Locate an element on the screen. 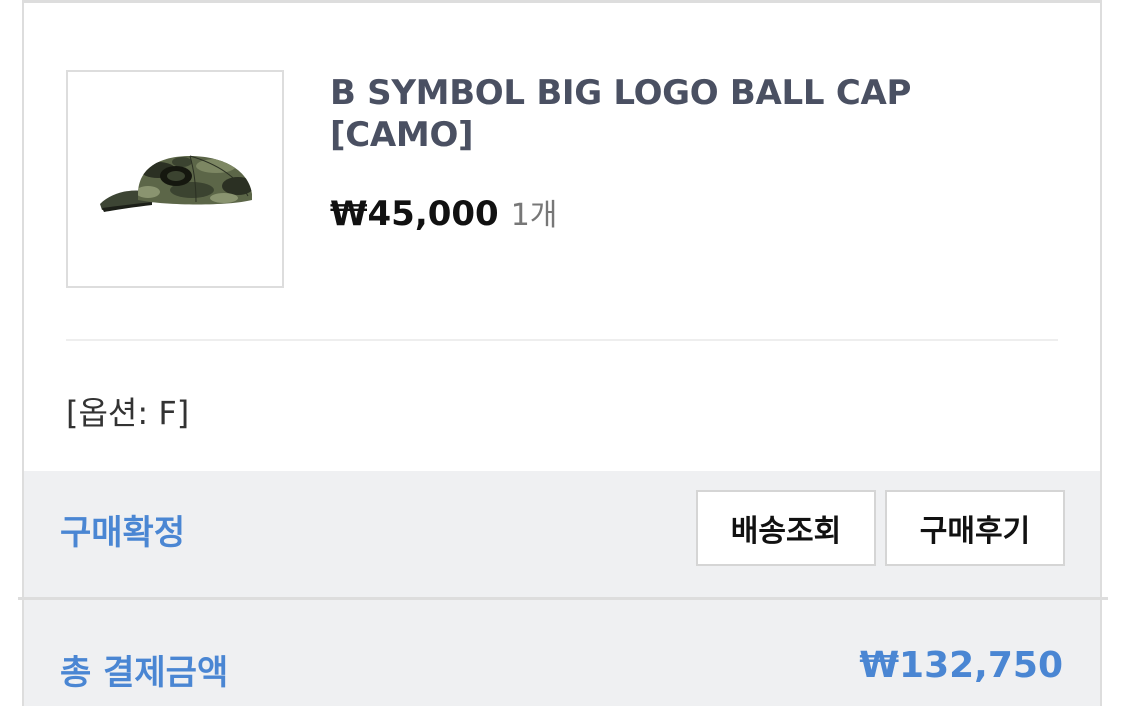 Image resolution: width=1125 pixels, height=706 pixels. total-right-border is located at coordinates (1101, 653).